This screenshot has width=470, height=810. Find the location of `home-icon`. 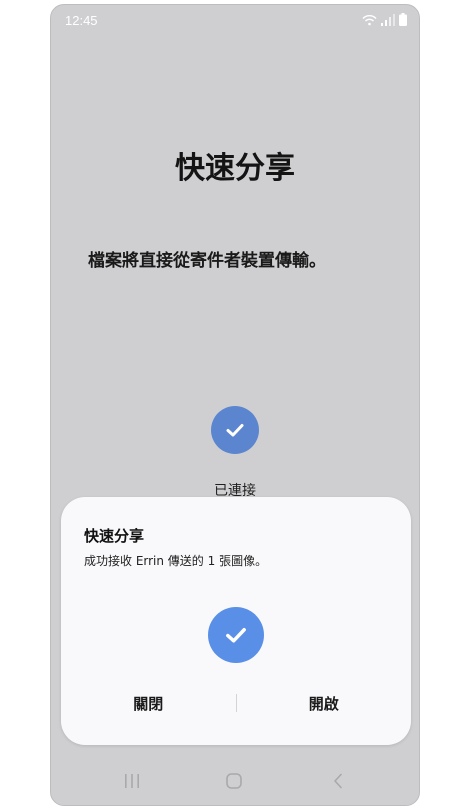

home-icon is located at coordinates (234, 781).